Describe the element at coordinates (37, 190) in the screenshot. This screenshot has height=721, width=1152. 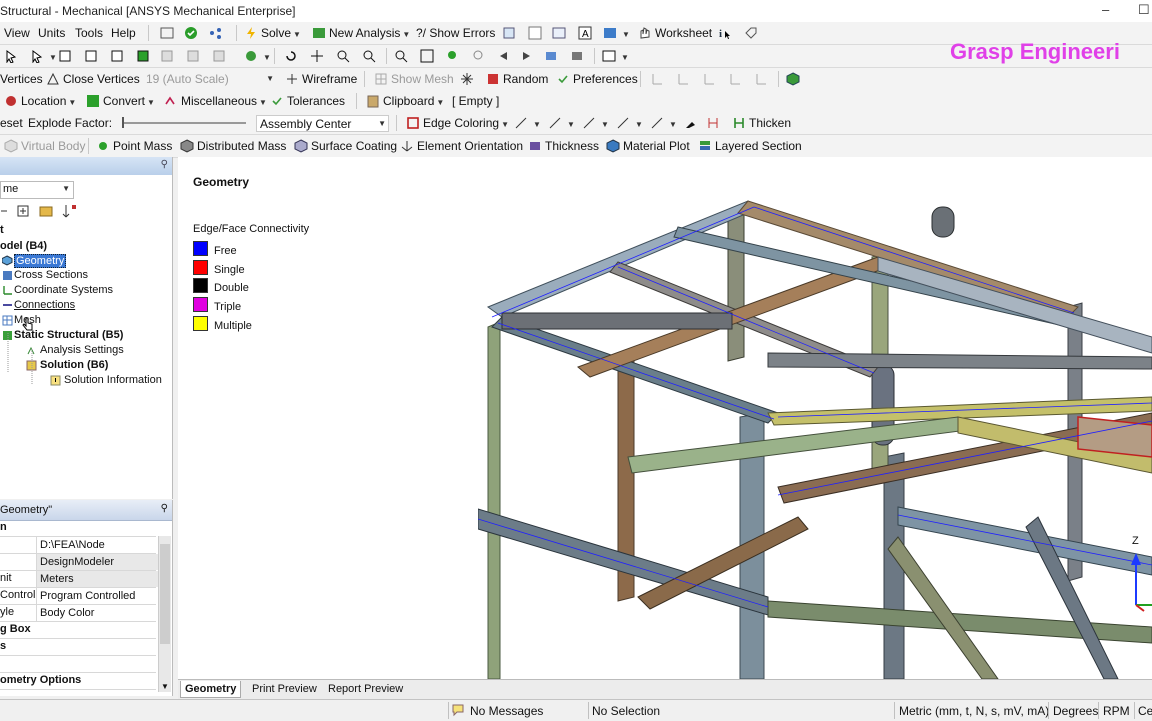
I see `name-filter-dropdown: me ▼` at that location.